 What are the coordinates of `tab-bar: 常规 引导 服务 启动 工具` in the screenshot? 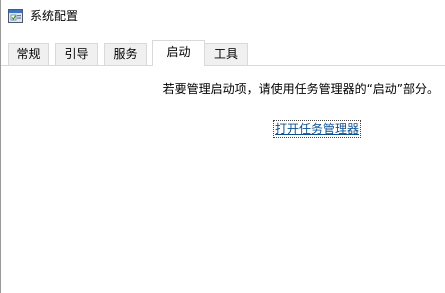 It's located at (223, 53).